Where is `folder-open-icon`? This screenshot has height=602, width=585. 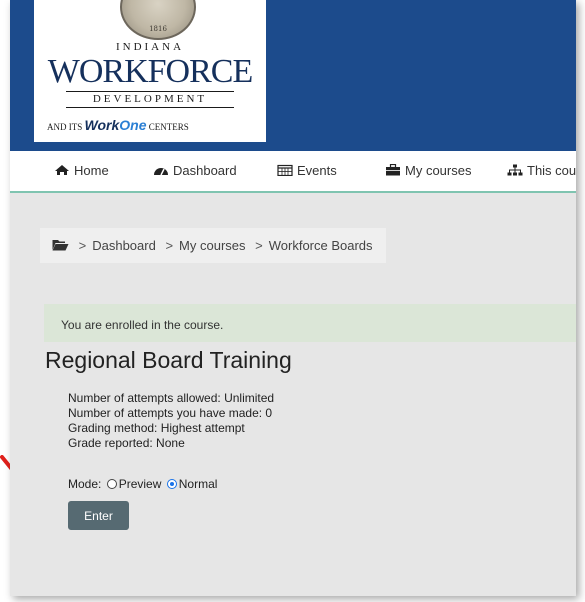
folder-open-icon is located at coordinates (60, 245).